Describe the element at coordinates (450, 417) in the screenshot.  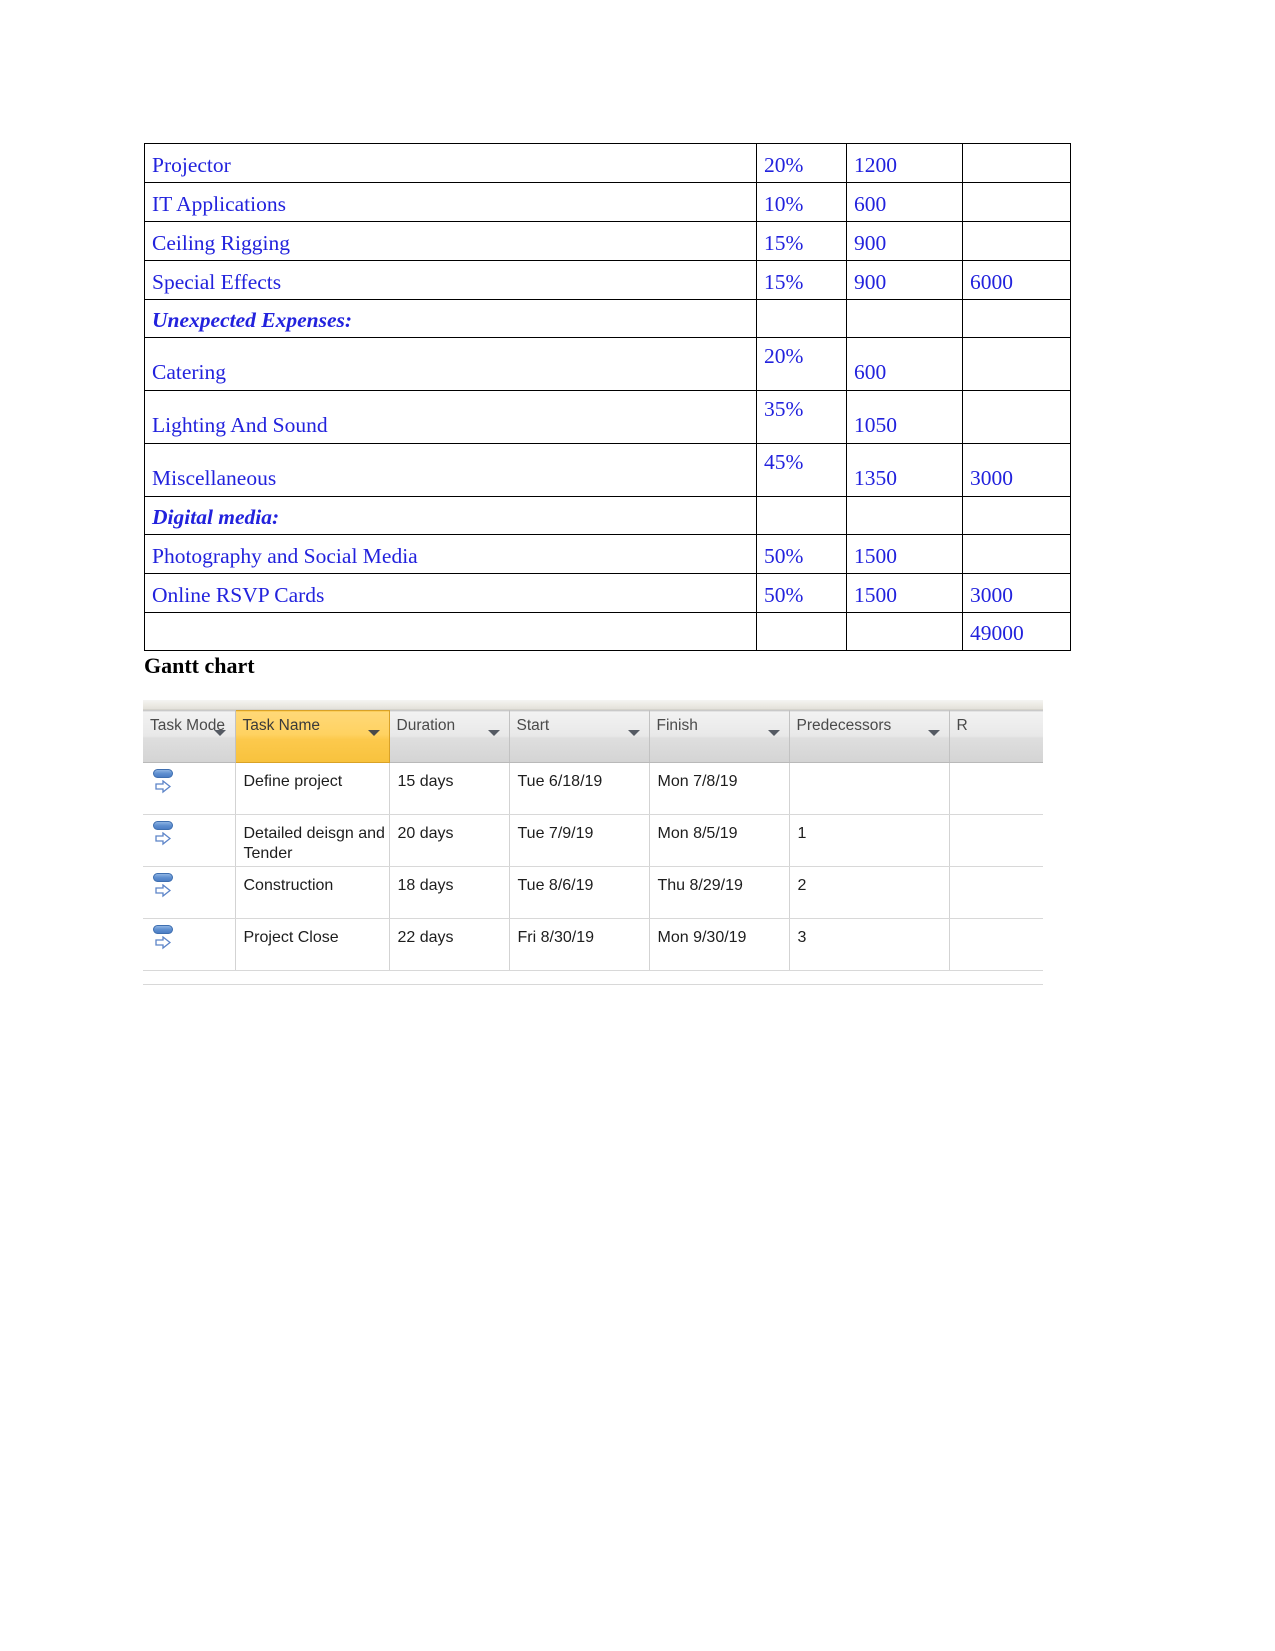
I see `row-item-name: Lighting And Sound` at that location.